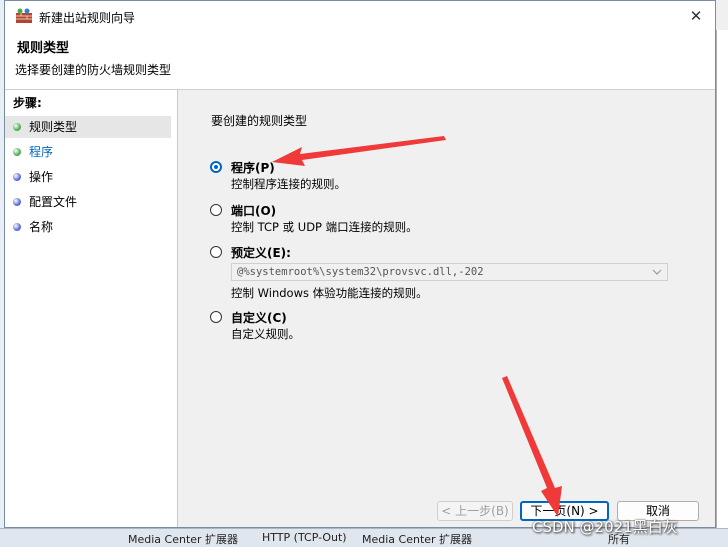  I want to click on step-program: 程序, so click(88, 152).